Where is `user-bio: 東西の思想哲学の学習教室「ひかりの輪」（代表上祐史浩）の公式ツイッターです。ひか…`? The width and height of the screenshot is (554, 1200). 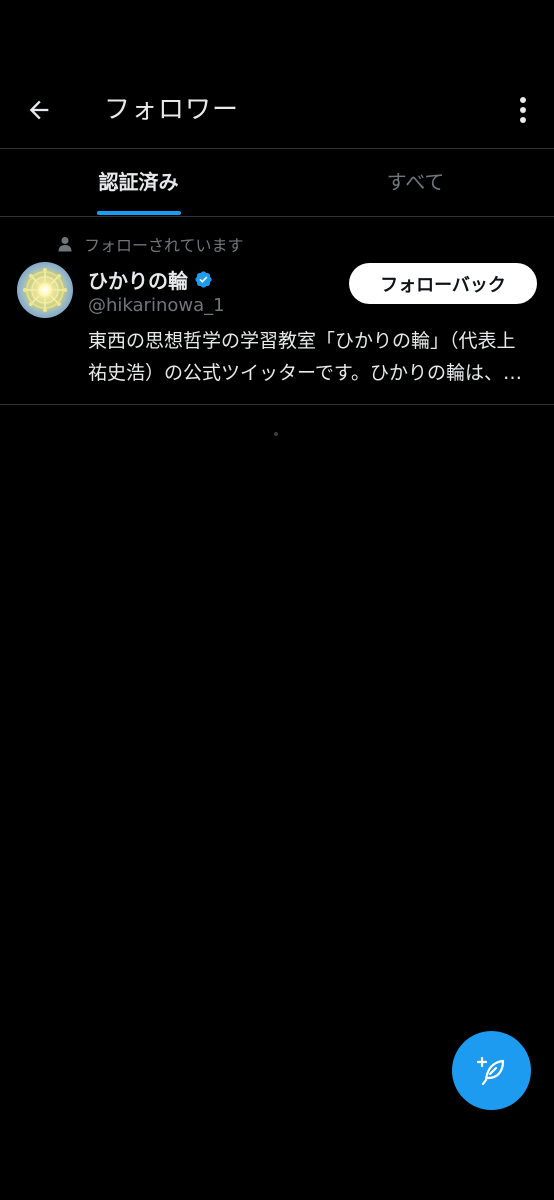
user-bio: 東西の思想哲学の学習教室「ひかりの輪」（代表上祐史浩）の公式ツイッターです。ひか… is located at coordinates (305, 357).